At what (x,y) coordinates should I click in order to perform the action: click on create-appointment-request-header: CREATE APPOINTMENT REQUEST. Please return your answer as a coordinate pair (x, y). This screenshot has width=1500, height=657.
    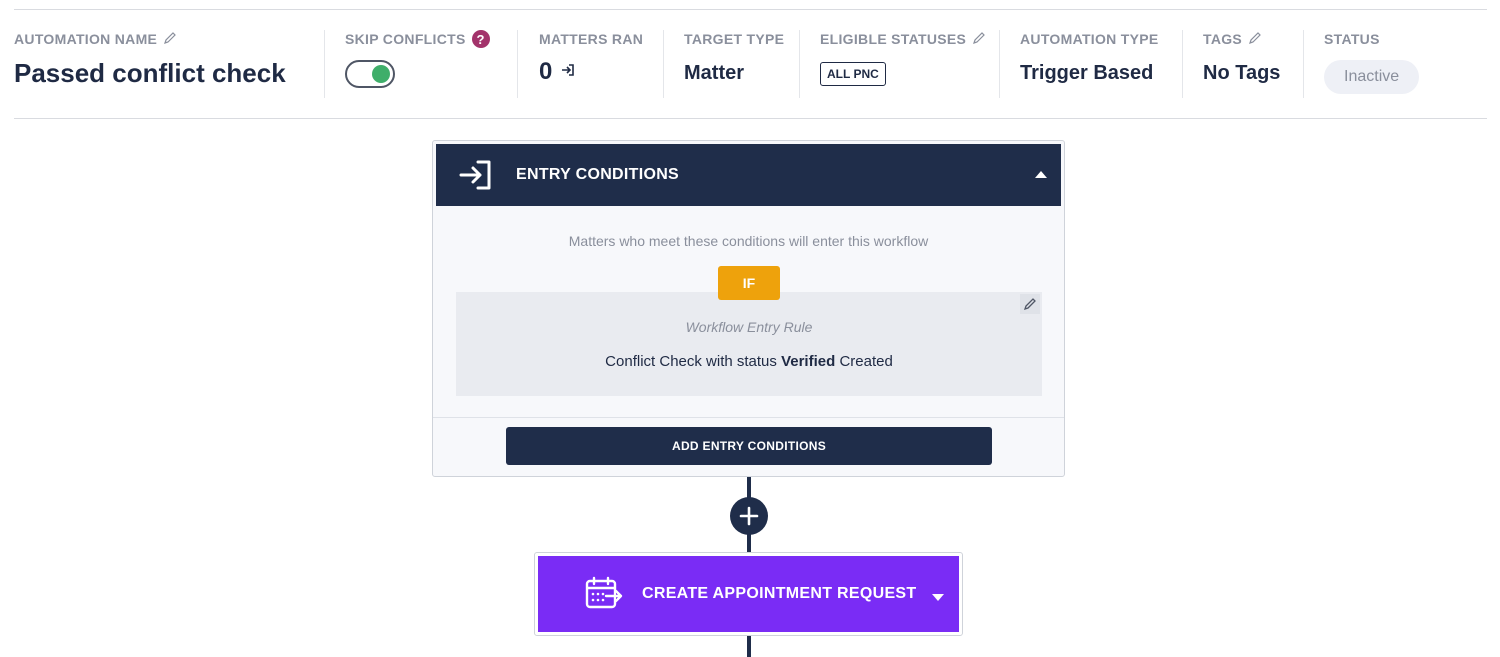
    Looking at the image, I should click on (748, 594).